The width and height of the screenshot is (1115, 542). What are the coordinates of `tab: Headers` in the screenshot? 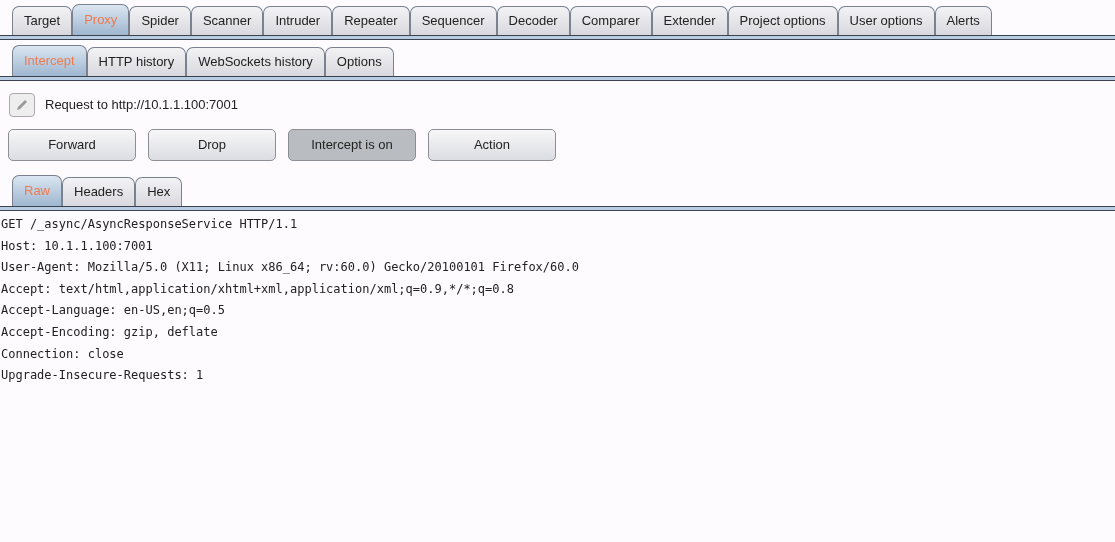 It's located at (99, 191).